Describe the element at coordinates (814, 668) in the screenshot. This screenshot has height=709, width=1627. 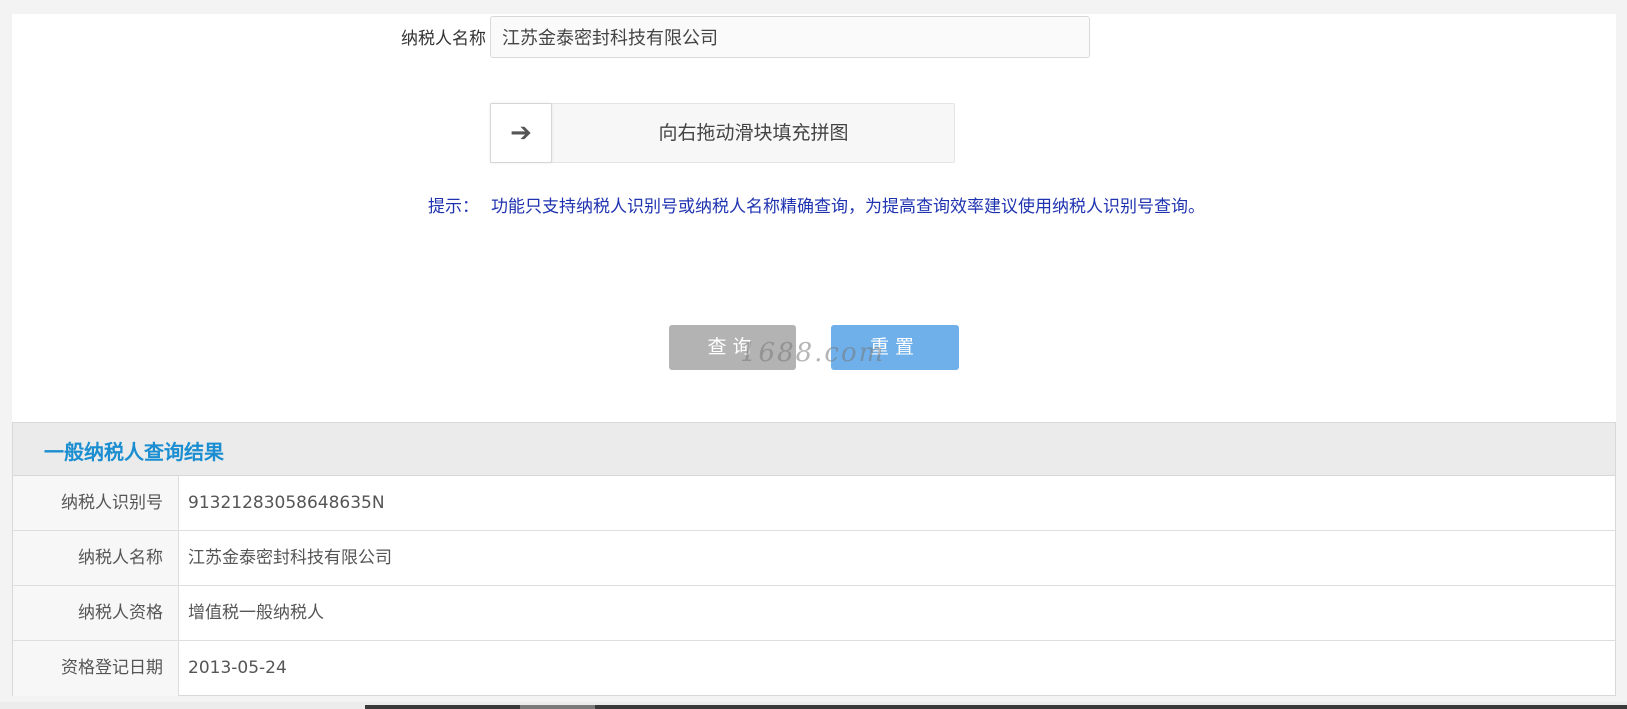
I see `result-row: 资格登记日期 2013-05-24` at that location.